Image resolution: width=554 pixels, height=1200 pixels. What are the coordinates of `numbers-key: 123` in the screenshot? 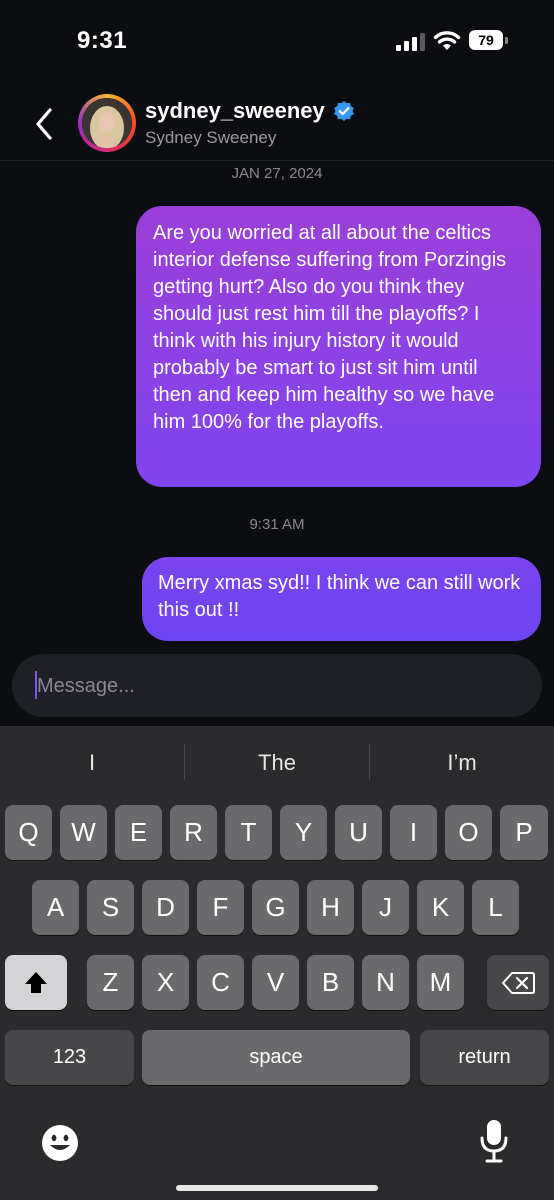 It's located at (69, 1057).